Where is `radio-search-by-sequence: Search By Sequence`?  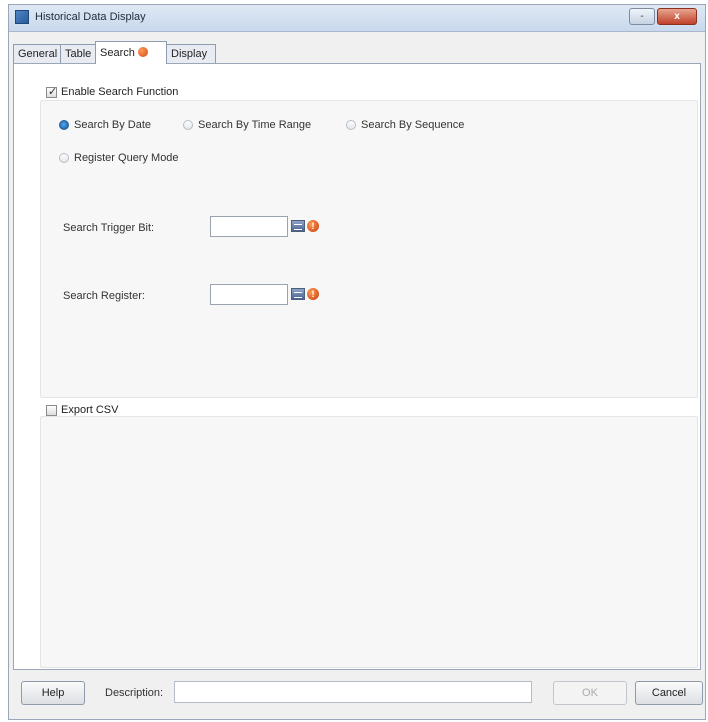 radio-search-by-sequence: Search By Sequence is located at coordinates (405, 125).